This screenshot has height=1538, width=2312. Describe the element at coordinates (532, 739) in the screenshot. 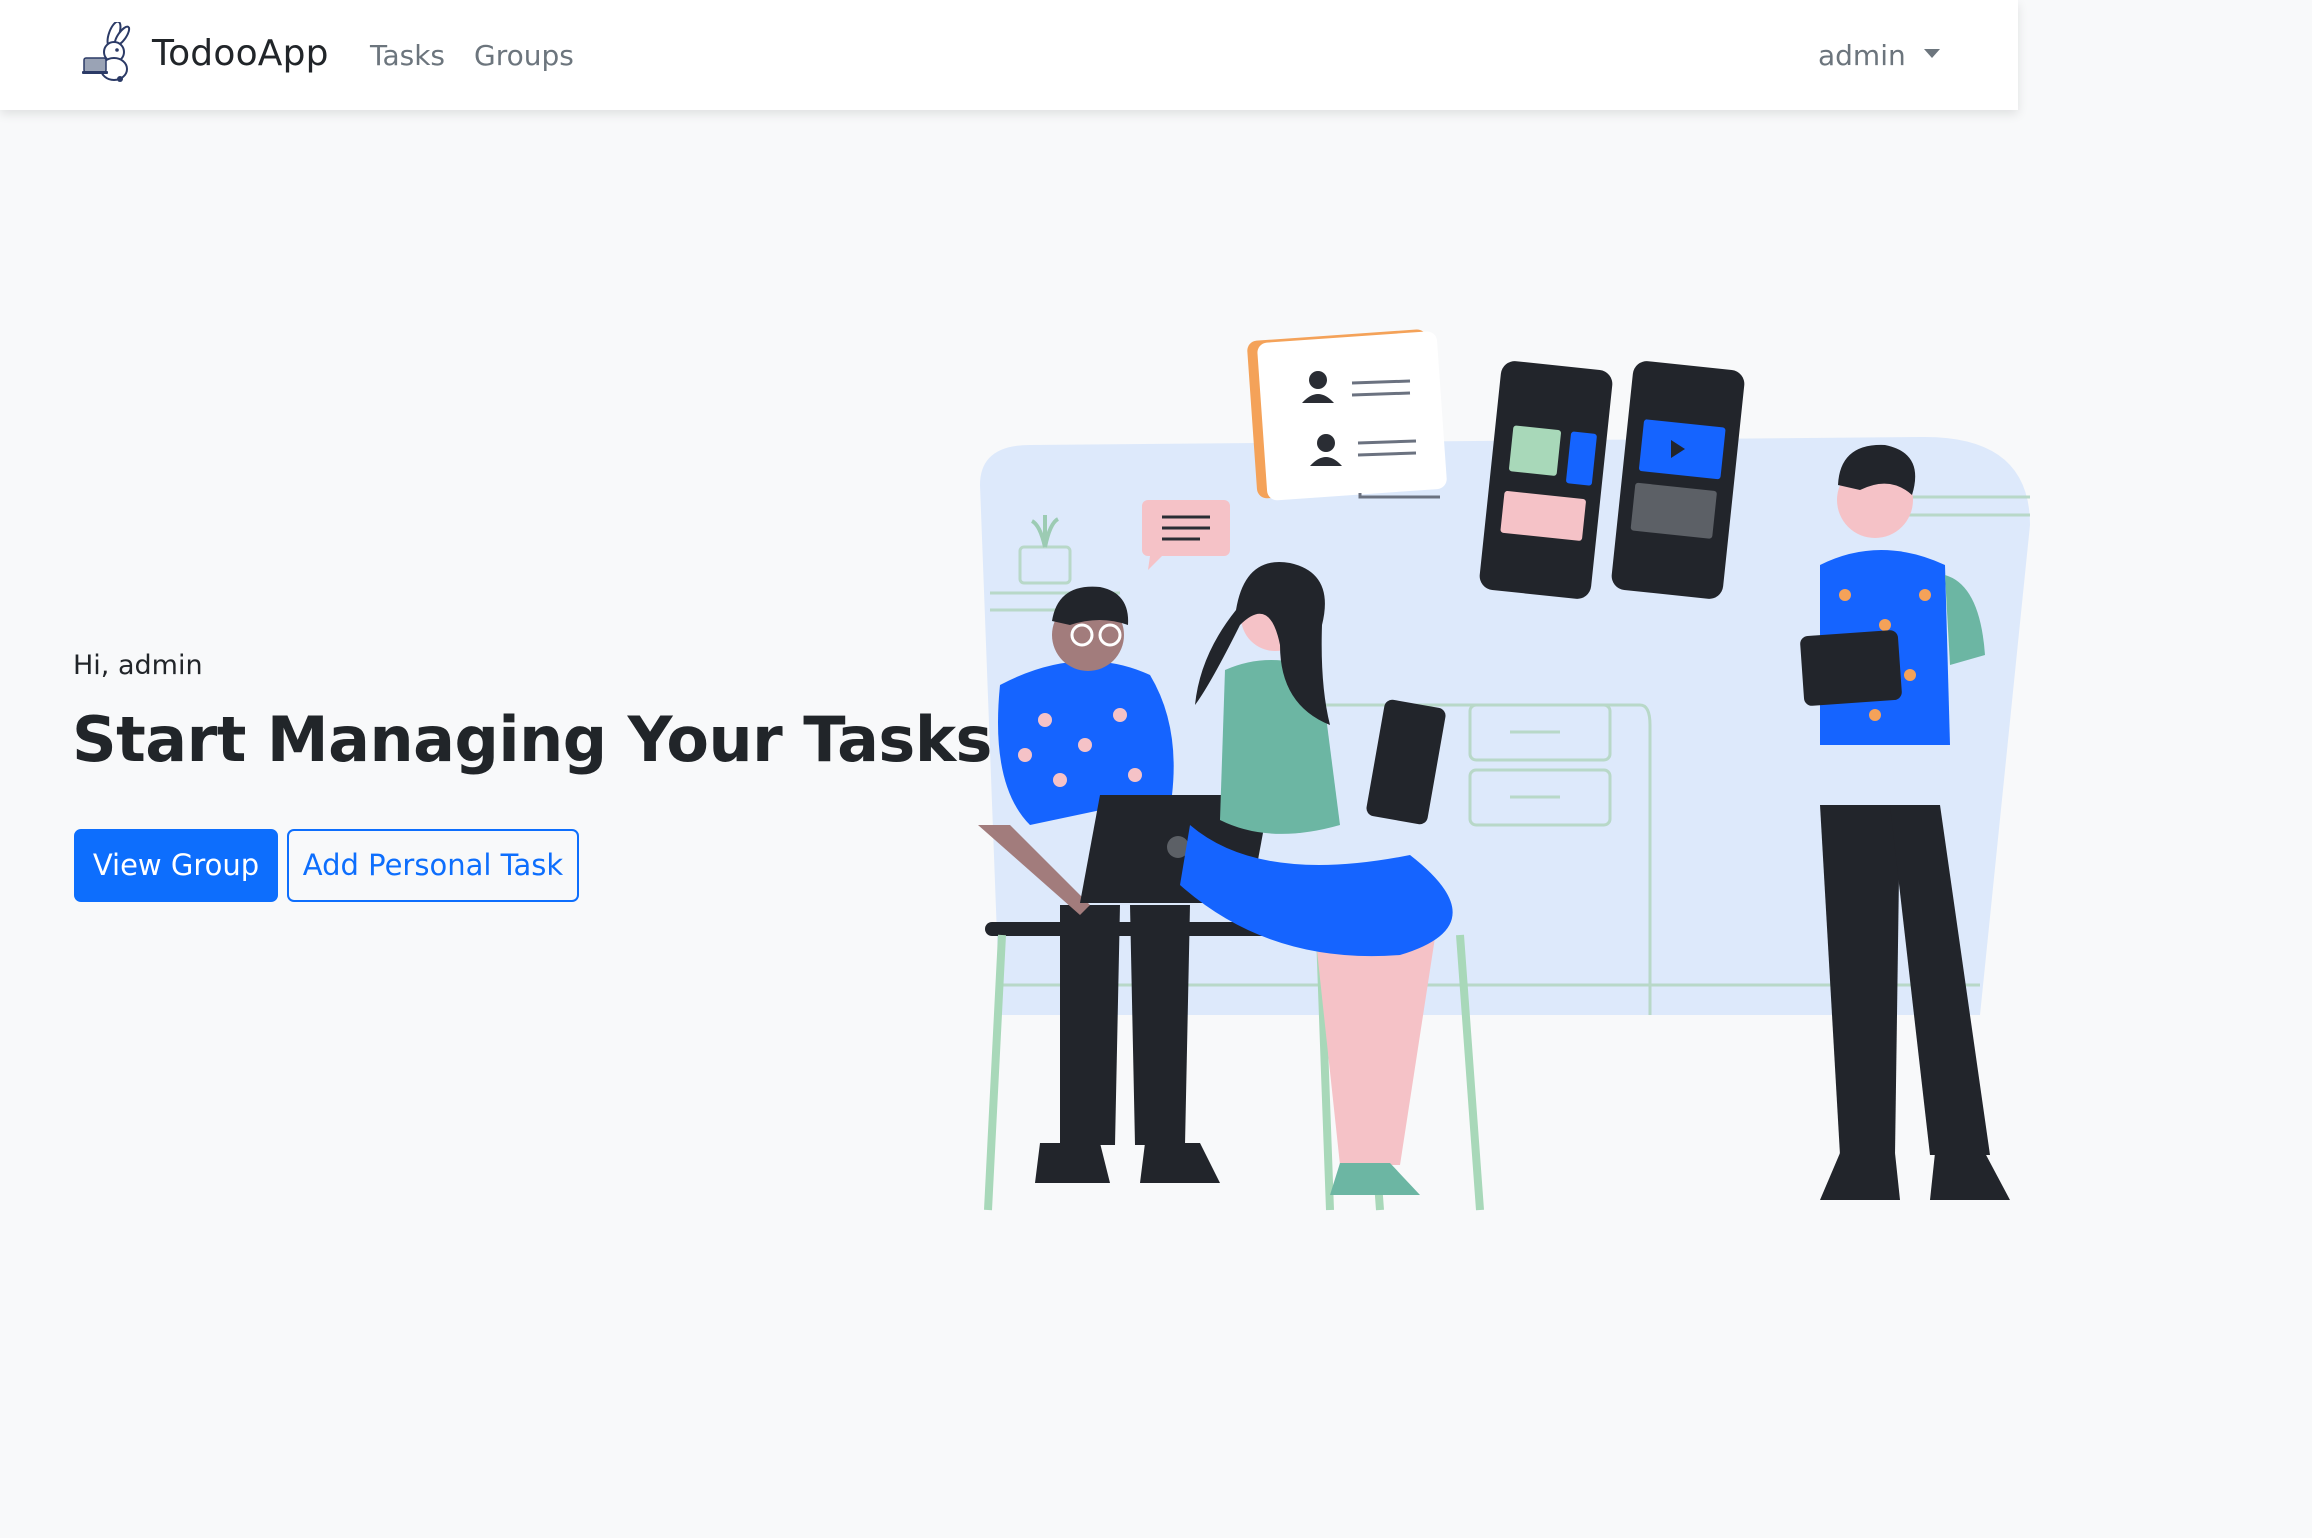

I see `hero-headline: Start Managing Your Tasks` at that location.